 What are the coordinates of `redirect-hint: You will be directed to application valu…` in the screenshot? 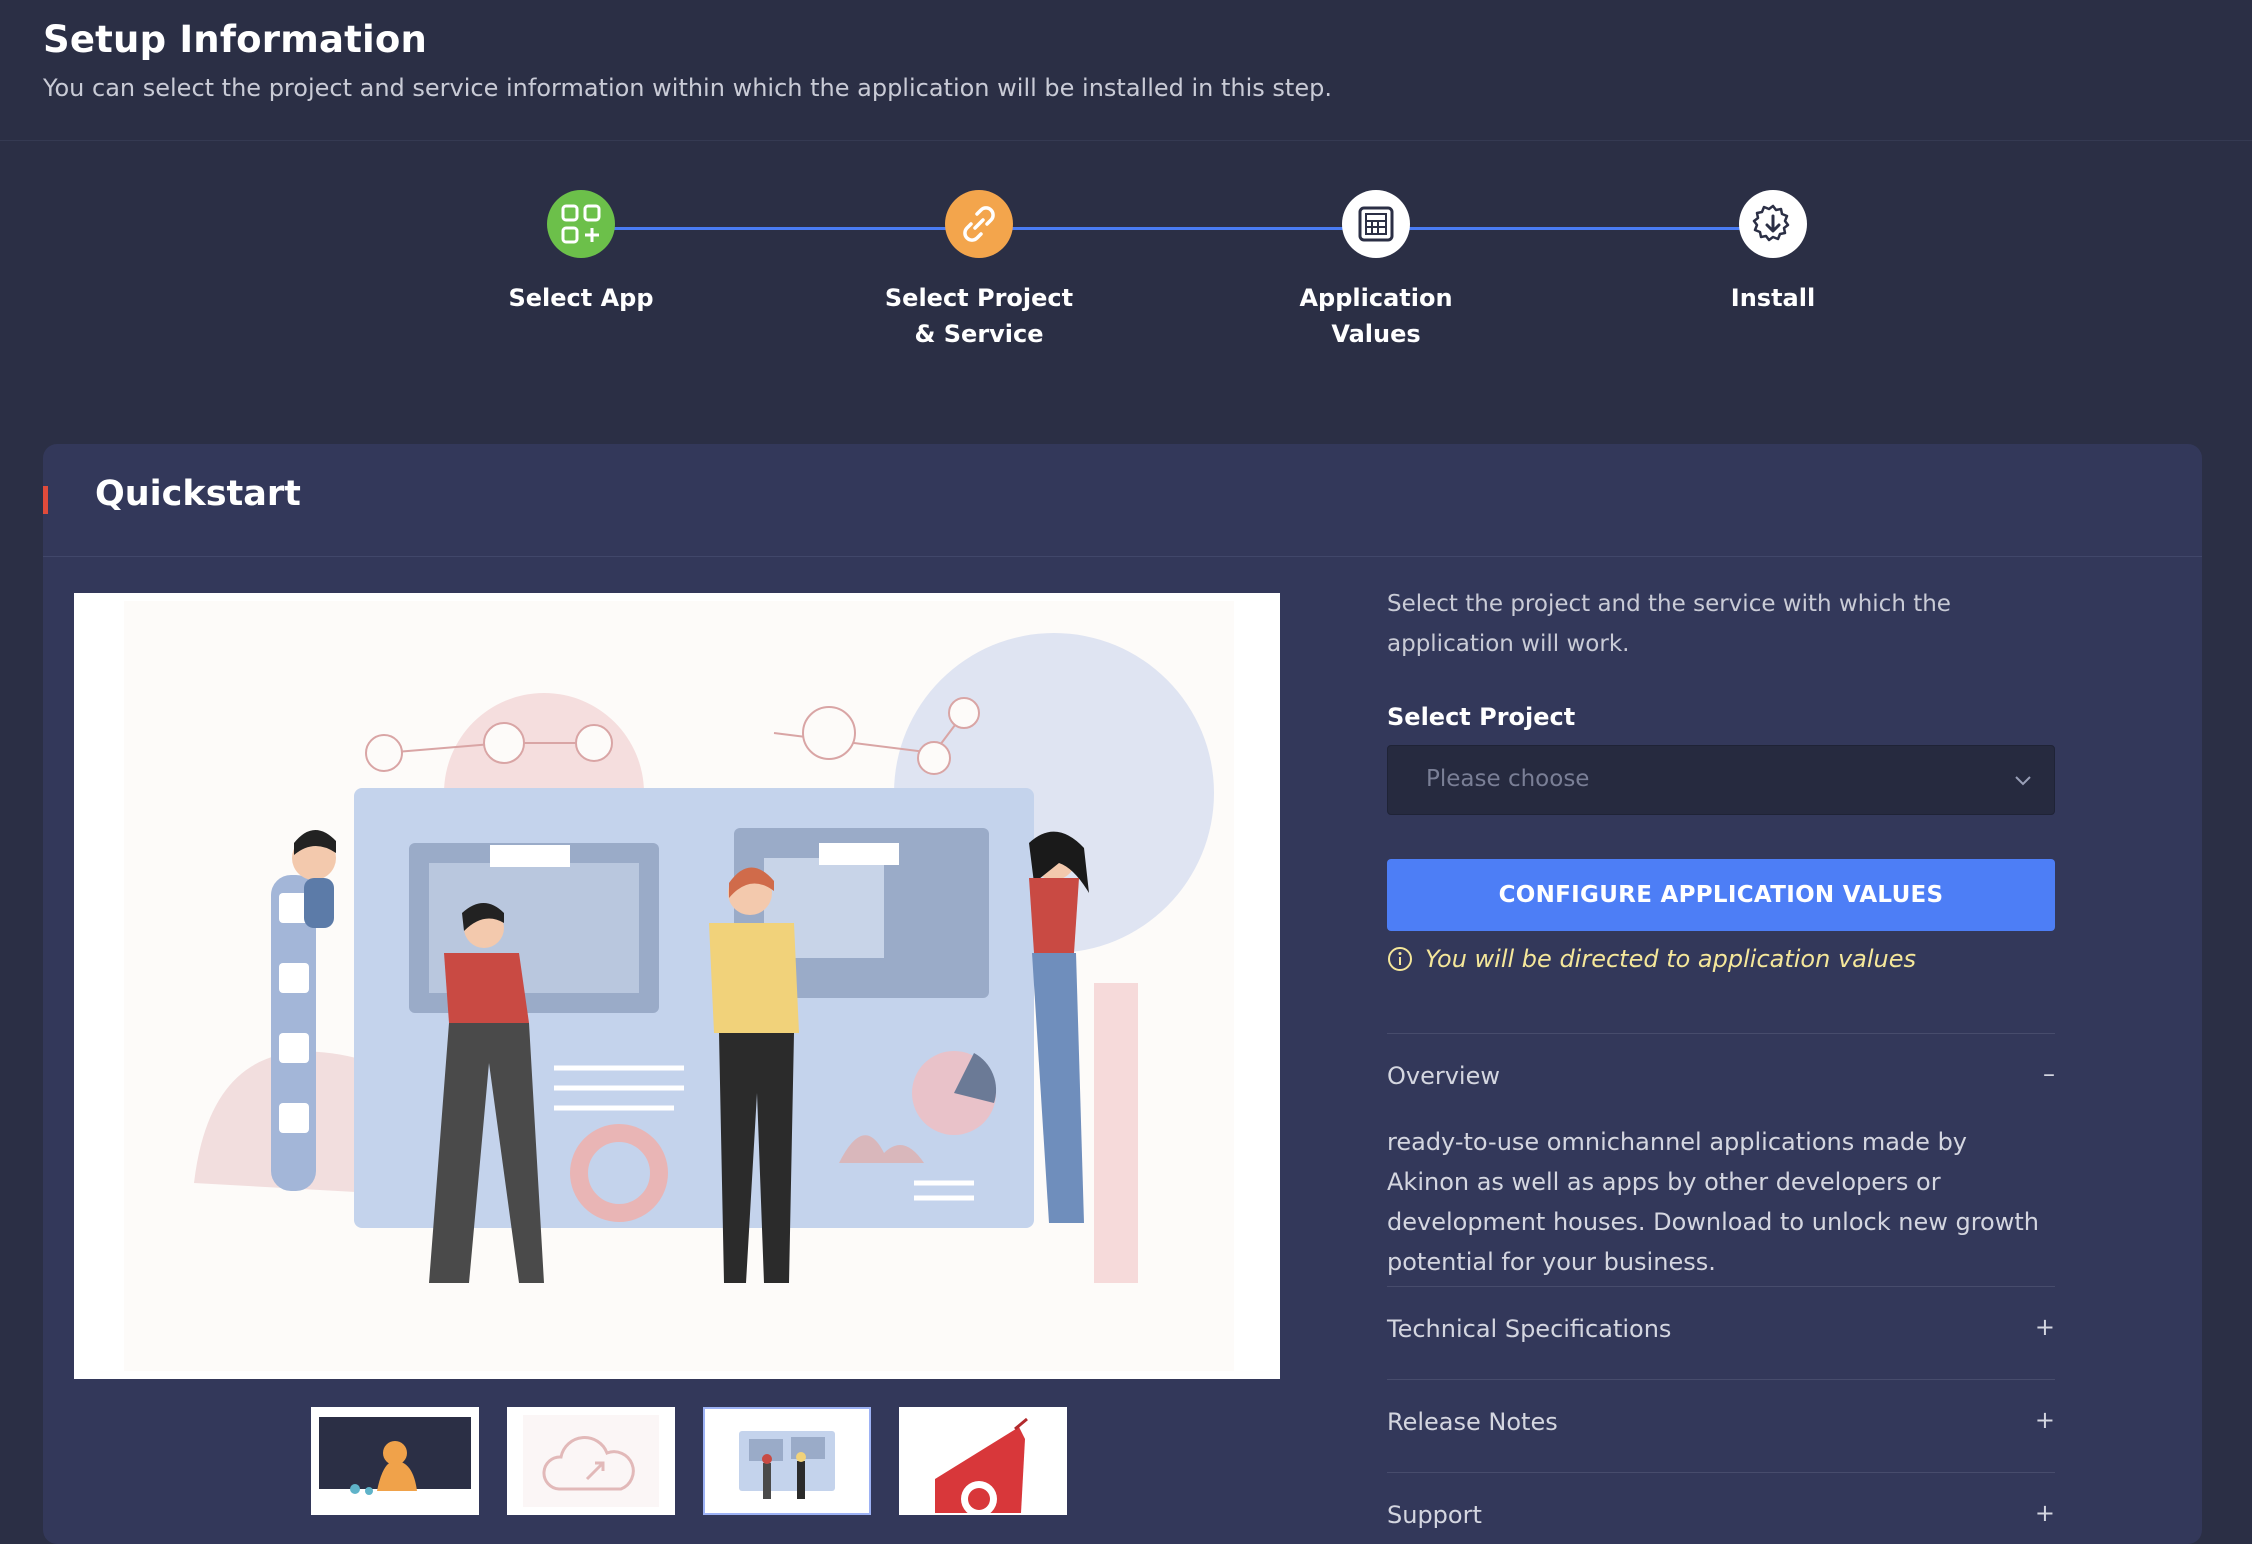 It's located at (1721, 959).